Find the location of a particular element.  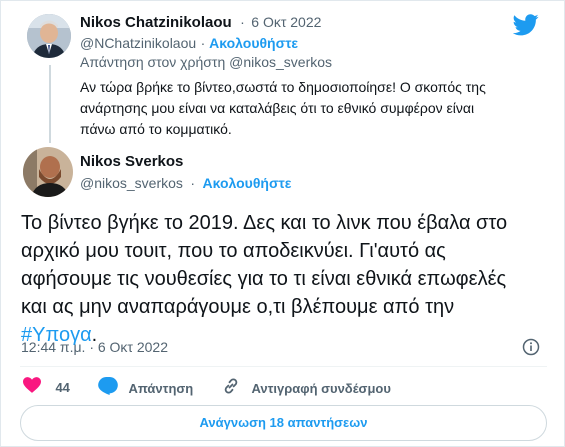

avatar-sverkos is located at coordinates (48, 172).